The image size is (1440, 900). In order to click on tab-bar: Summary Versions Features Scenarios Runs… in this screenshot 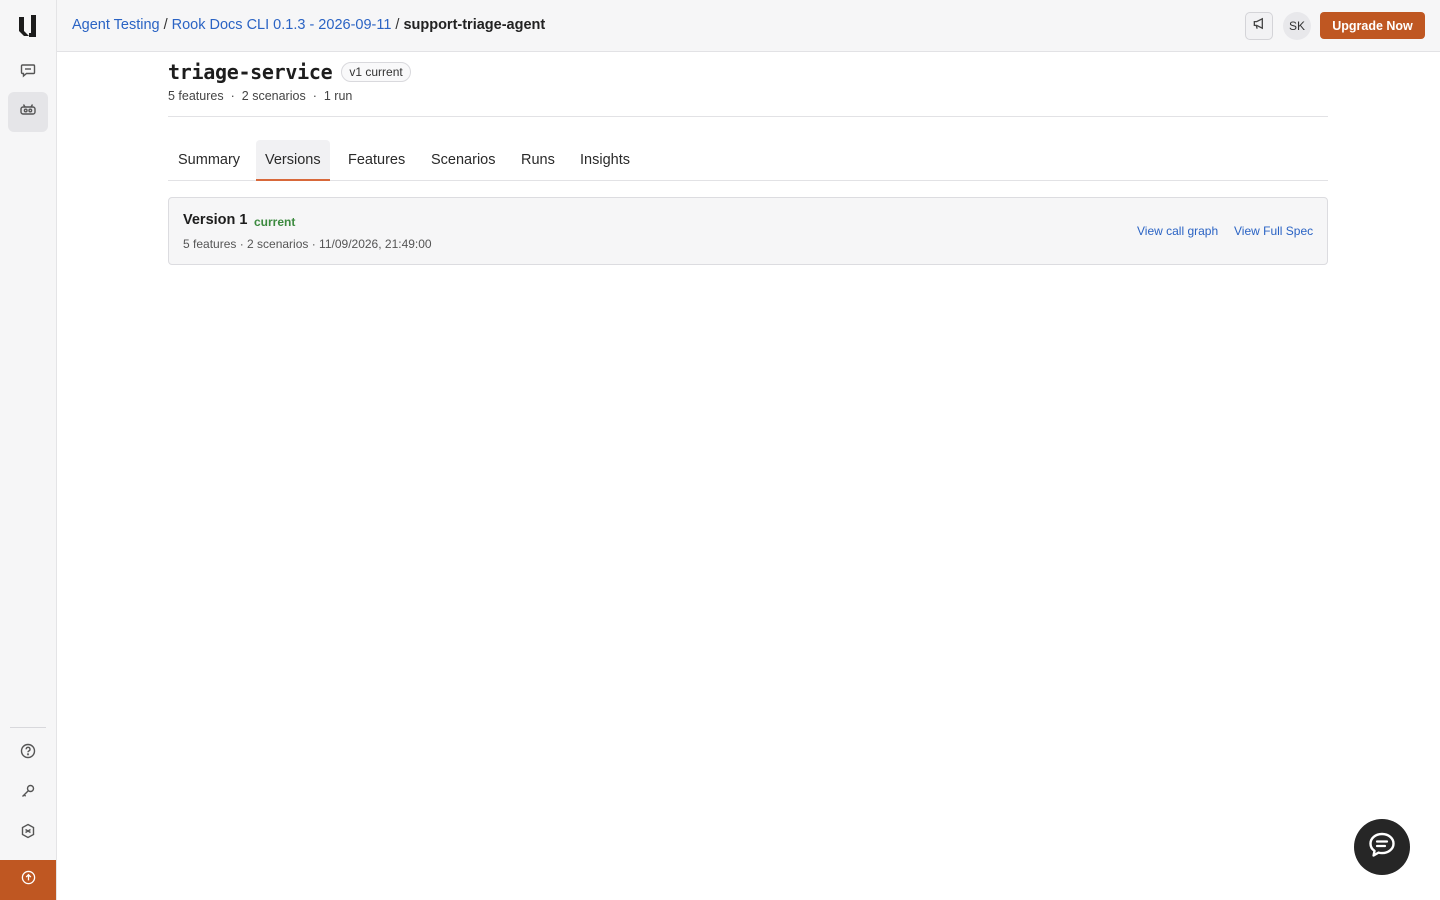, I will do `click(748, 160)`.